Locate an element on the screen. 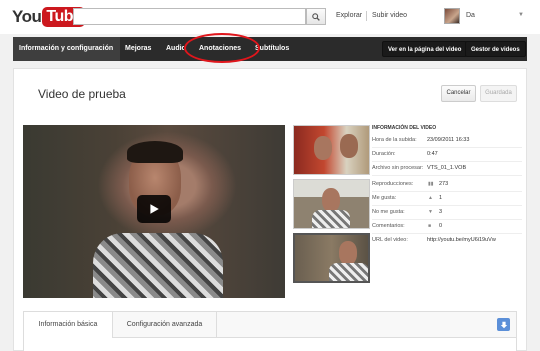 The height and width of the screenshot is (351, 540). tab-advanced-settings: Configuración avanzada is located at coordinates (165, 325).